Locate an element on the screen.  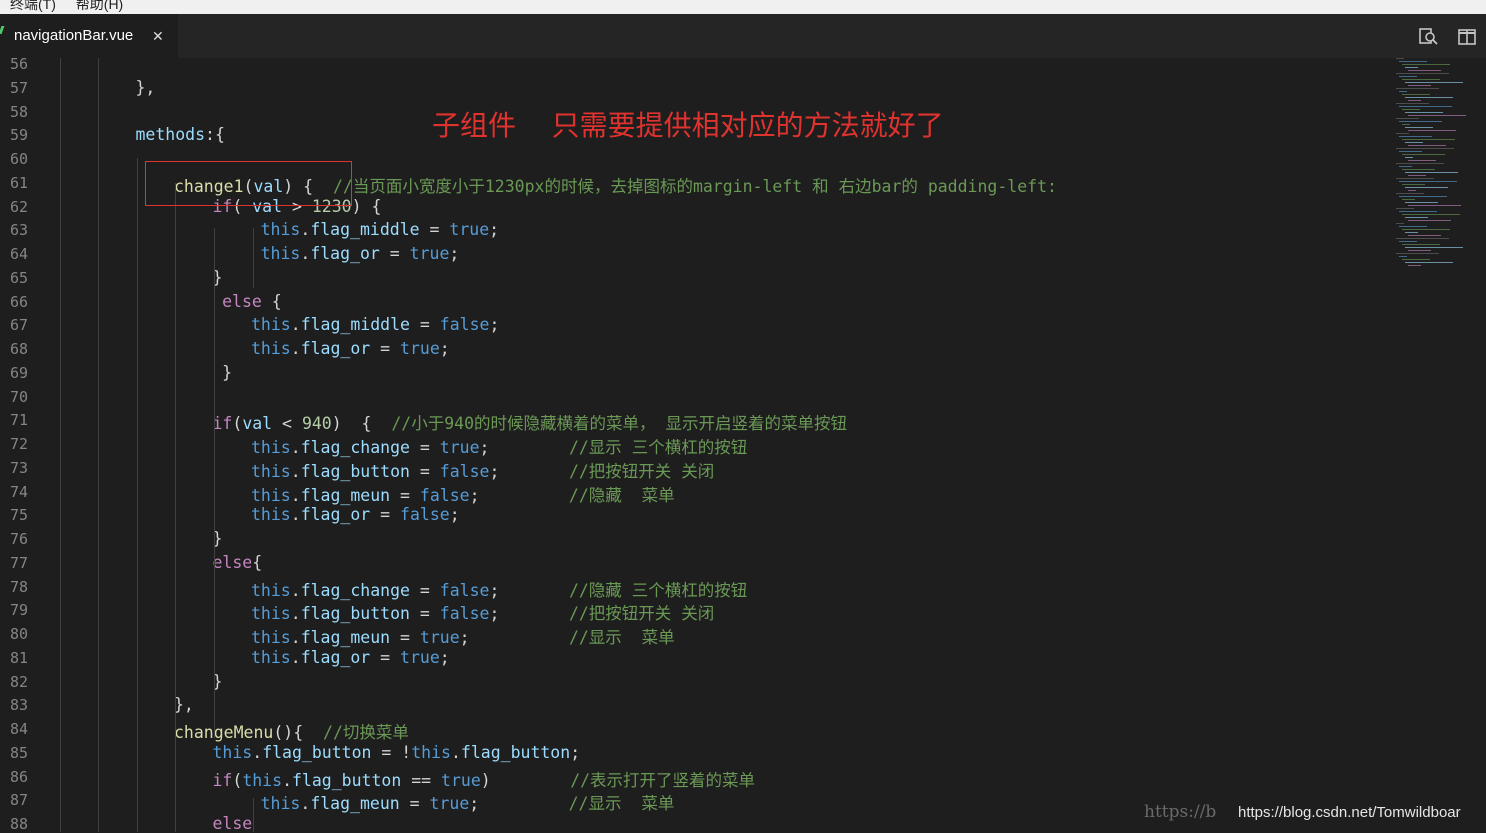
code-token: (){ is located at coordinates (298, 732).